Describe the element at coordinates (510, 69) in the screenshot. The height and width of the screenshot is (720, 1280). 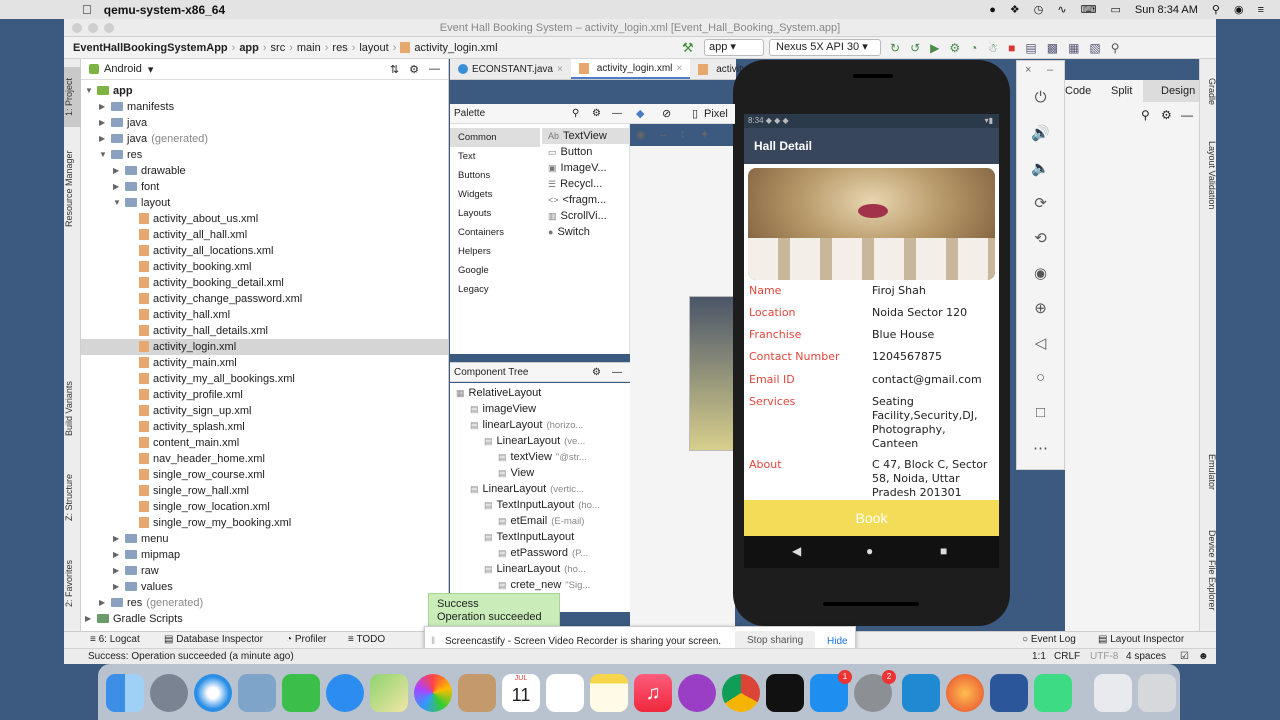
I see `tab-econstant: ECONSTANT.java ×` at that location.